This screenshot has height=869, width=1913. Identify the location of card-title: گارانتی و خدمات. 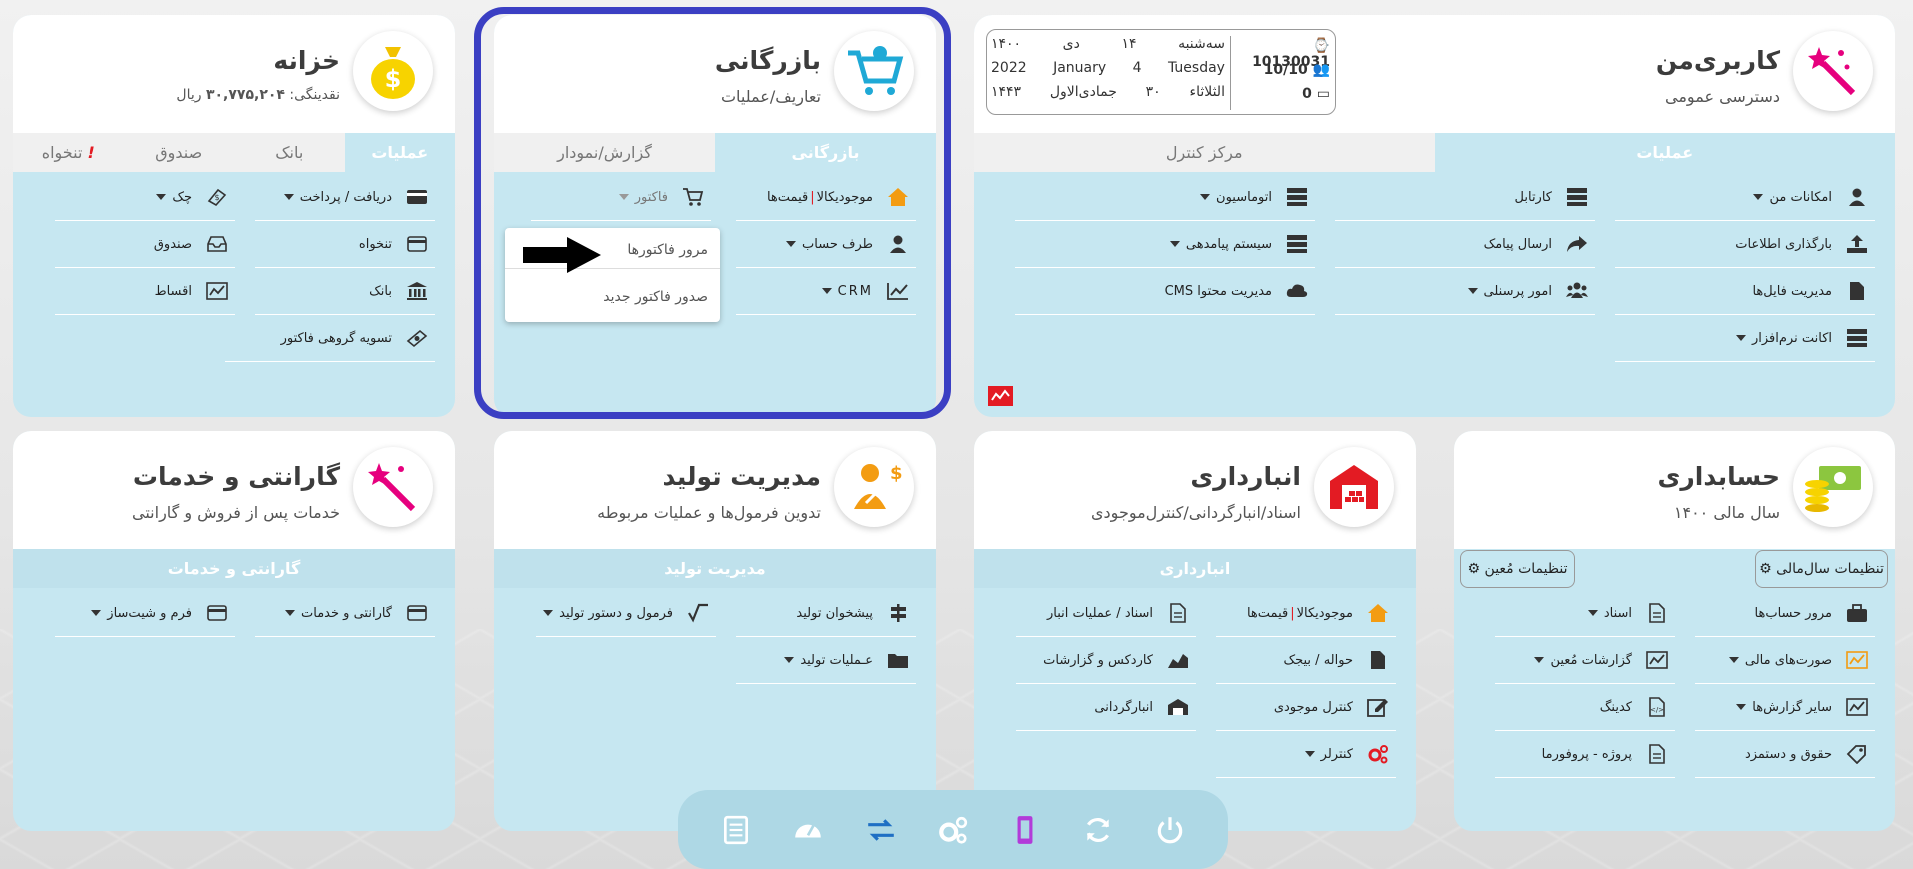
(236, 476).